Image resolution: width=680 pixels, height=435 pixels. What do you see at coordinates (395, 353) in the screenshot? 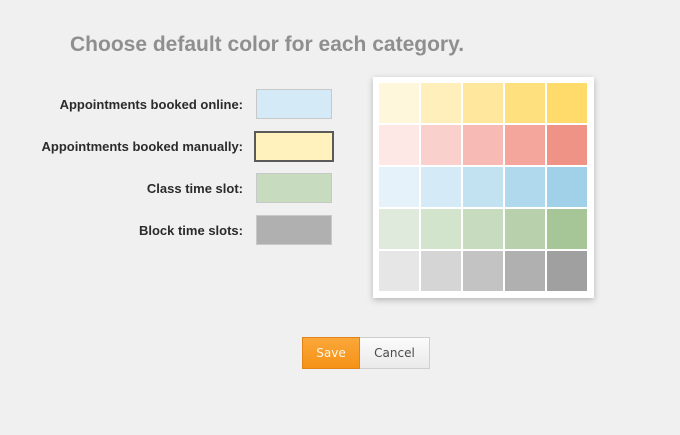
I see `cancel-button: Cancel` at bounding box center [395, 353].